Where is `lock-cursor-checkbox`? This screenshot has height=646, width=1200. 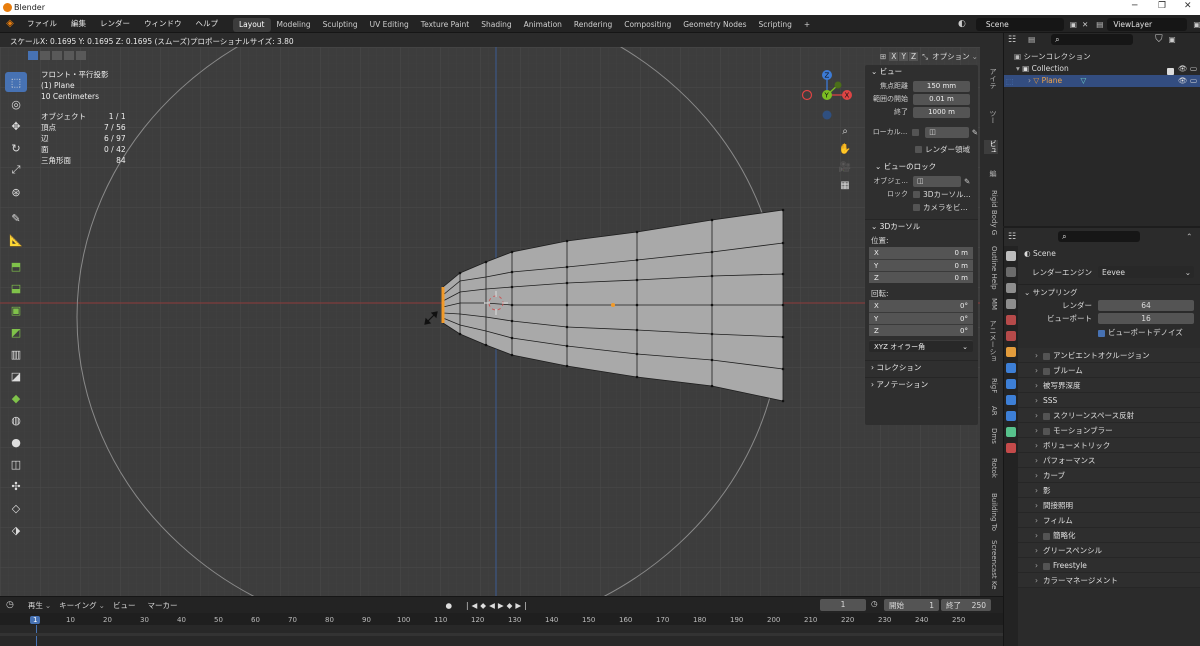 lock-cursor-checkbox is located at coordinates (916, 194).